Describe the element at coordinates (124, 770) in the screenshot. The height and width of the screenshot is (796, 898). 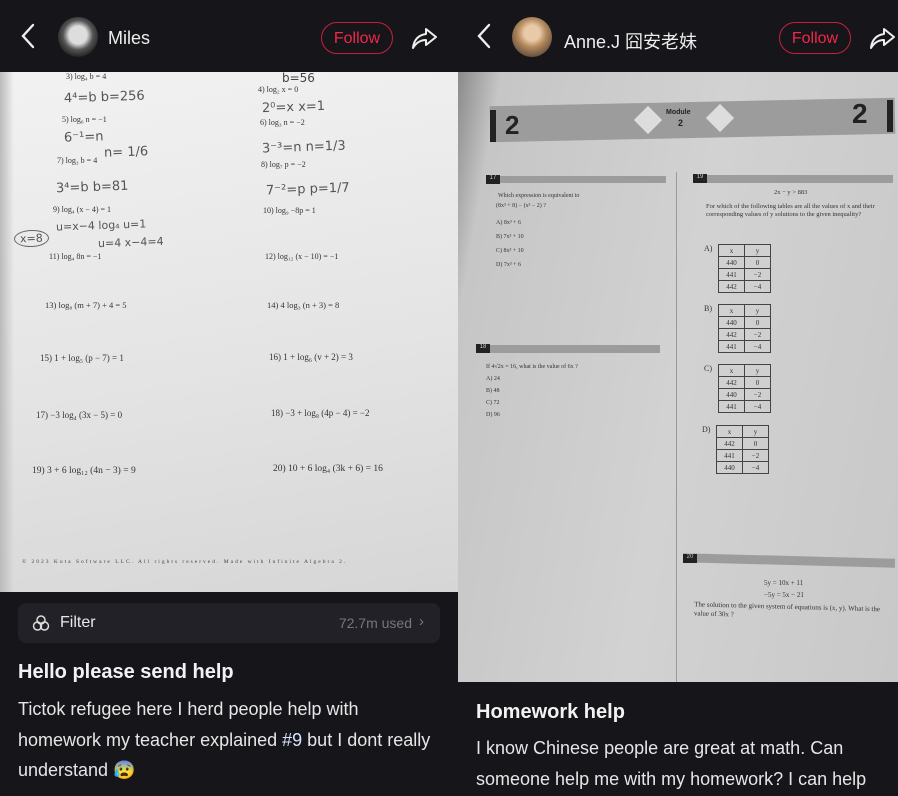
I see `emoji: 😰` at that location.